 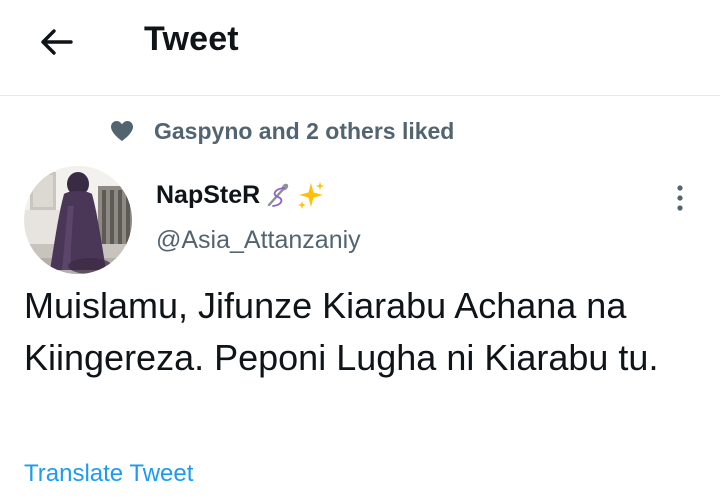 I want to click on author-display-name: NapSteR, so click(x=241, y=195).